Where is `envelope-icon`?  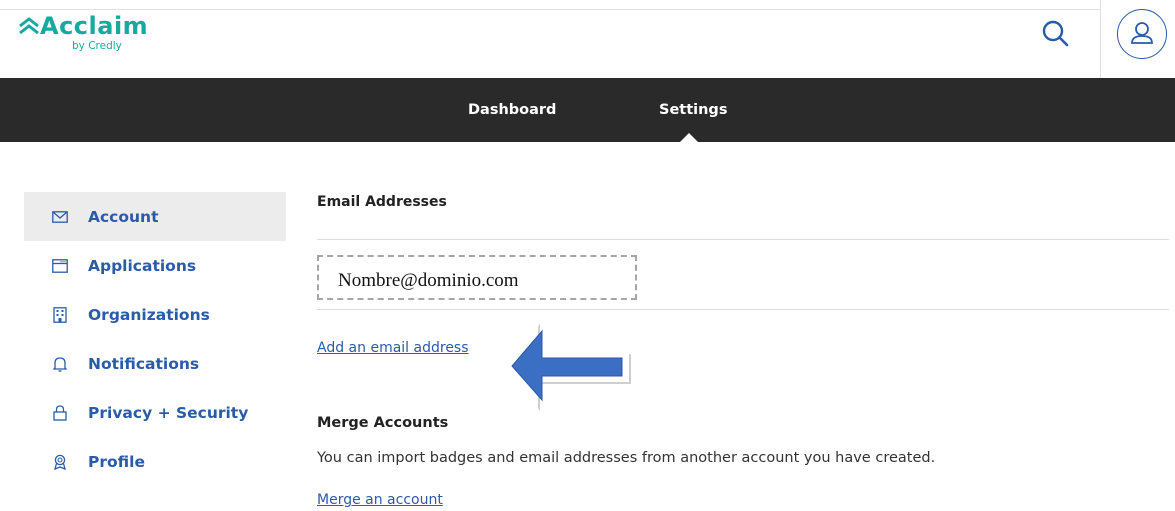 envelope-icon is located at coordinates (60, 217).